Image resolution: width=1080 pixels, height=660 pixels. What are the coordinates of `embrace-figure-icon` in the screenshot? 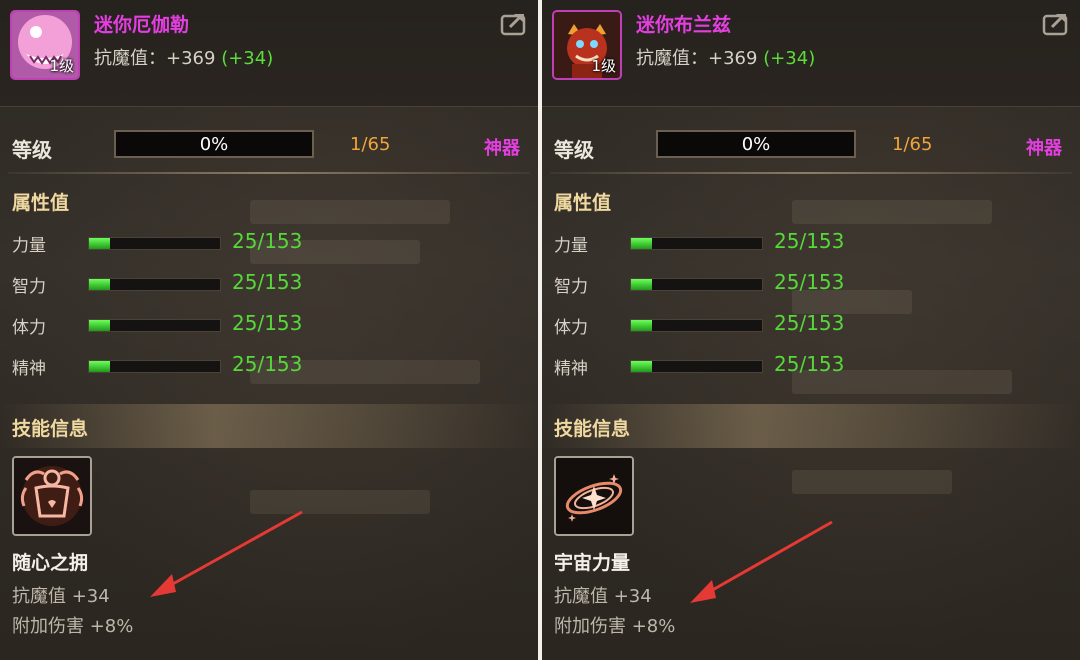 It's located at (52, 496).